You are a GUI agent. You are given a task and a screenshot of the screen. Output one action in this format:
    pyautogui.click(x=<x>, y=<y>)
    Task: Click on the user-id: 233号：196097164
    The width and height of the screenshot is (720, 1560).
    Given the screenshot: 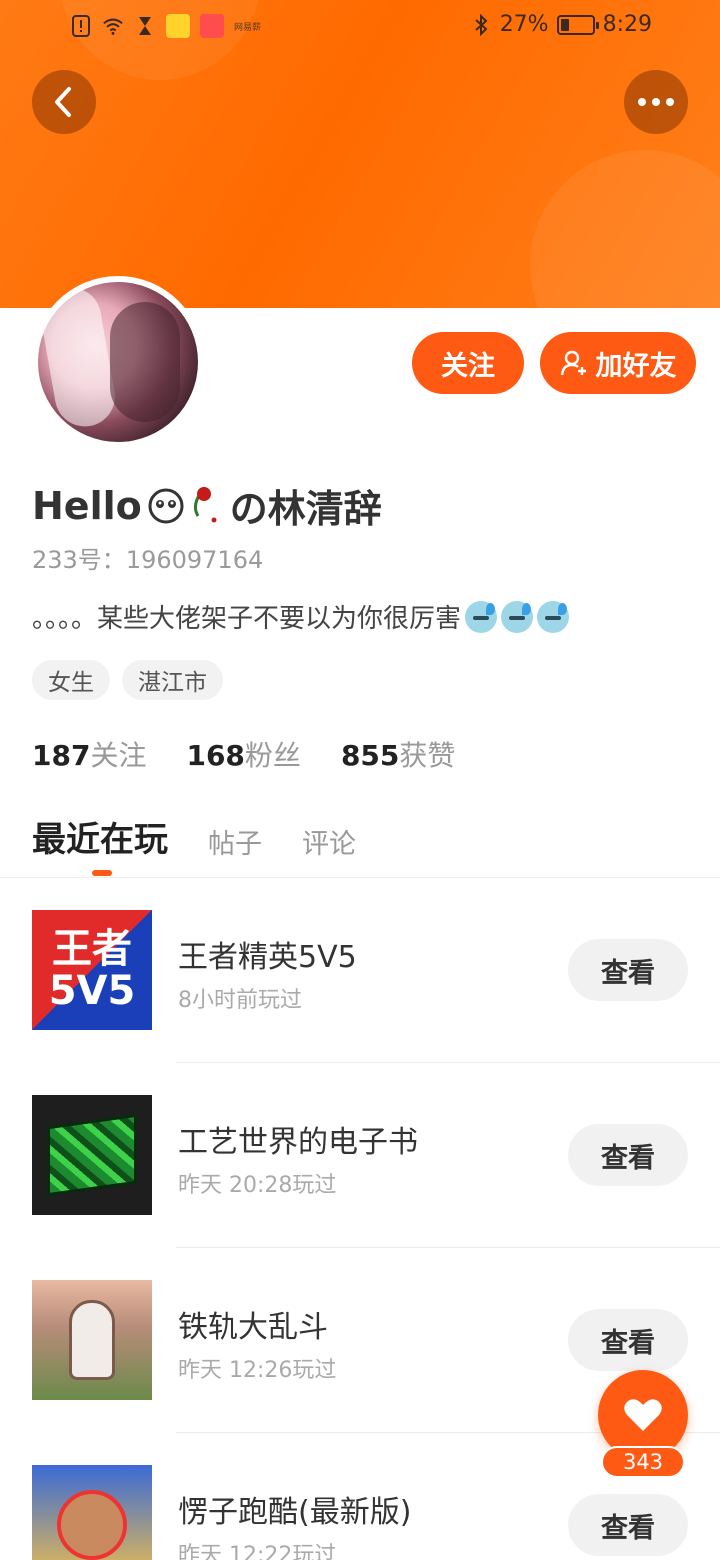 What is the action you would take?
    pyautogui.click(x=147, y=557)
    